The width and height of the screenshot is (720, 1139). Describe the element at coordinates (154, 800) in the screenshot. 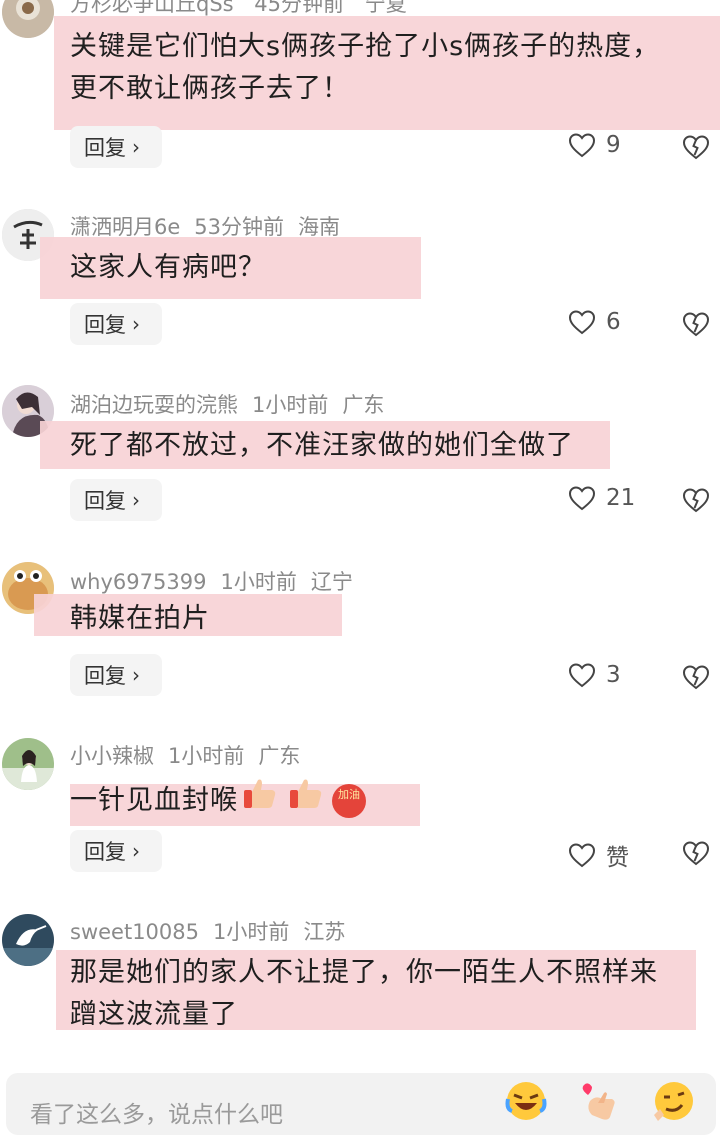

I see `comment-text-line: 一针见血封喉` at that location.